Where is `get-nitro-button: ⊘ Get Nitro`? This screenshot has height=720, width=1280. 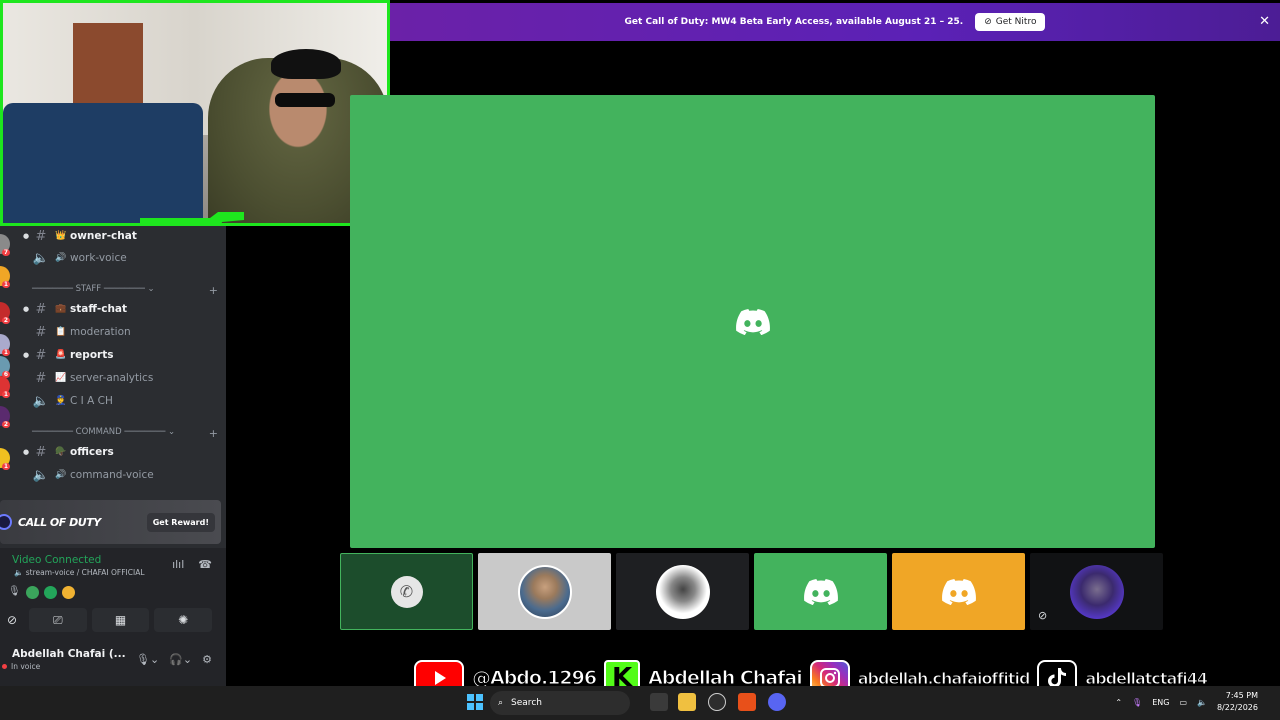 get-nitro-button: ⊘ Get Nitro is located at coordinates (1010, 22).